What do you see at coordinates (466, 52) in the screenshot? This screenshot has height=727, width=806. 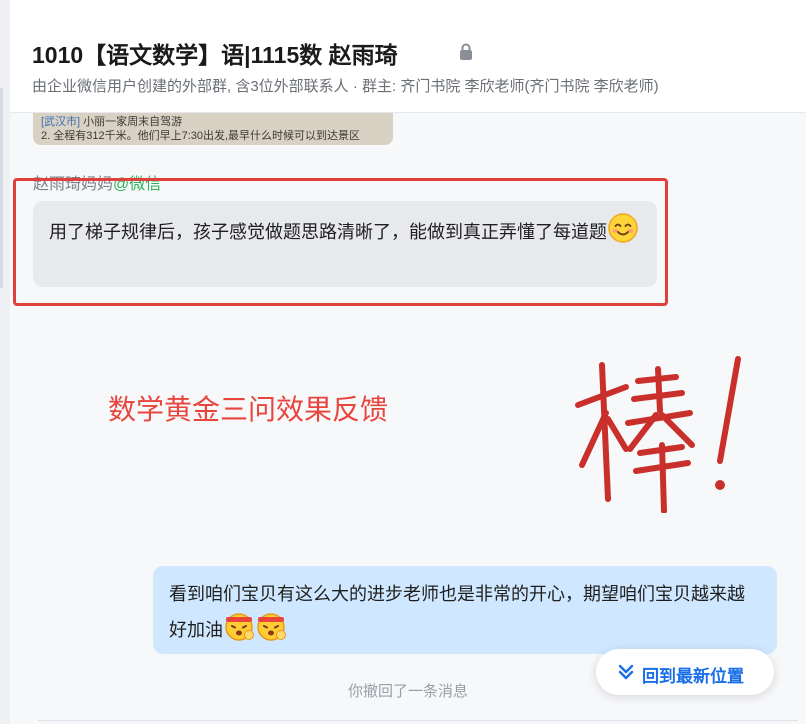 I see `lock-icon` at bounding box center [466, 52].